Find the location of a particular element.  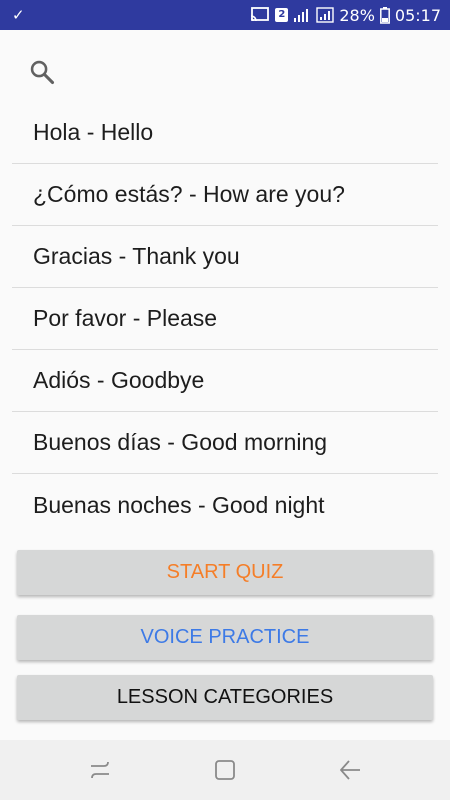

back-icon is located at coordinates (350, 770).